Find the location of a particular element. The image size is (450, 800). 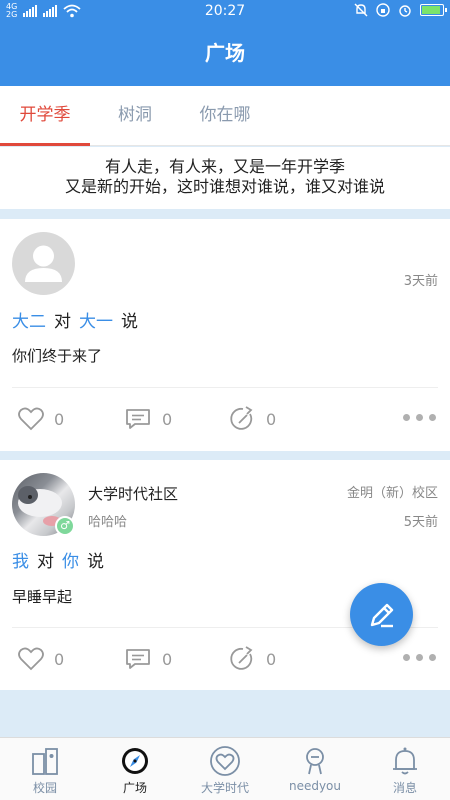

rotation-lock-icon is located at coordinates (383, 10).